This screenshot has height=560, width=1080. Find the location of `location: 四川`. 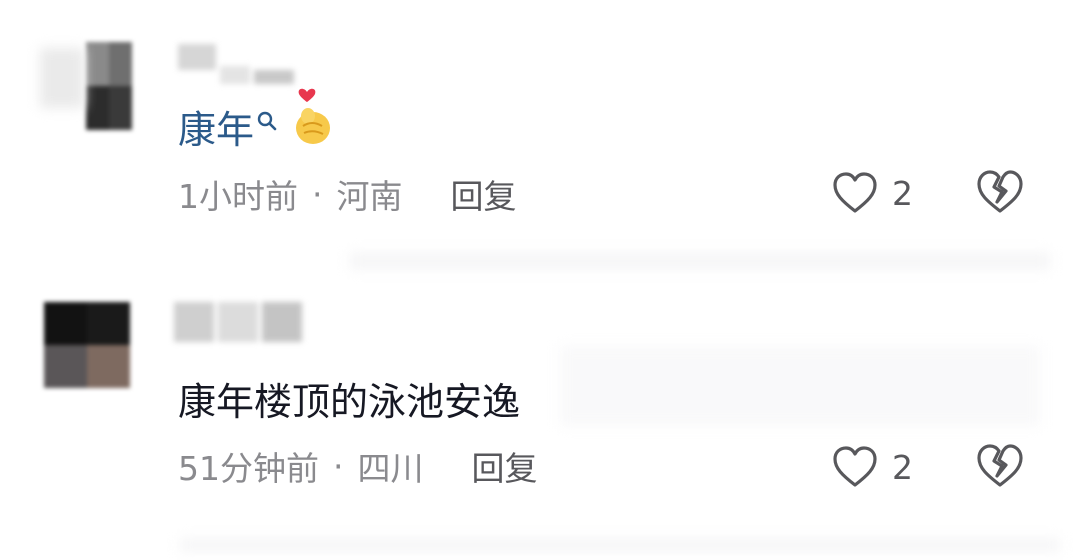

location: 四川 is located at coordinates (390, 468).